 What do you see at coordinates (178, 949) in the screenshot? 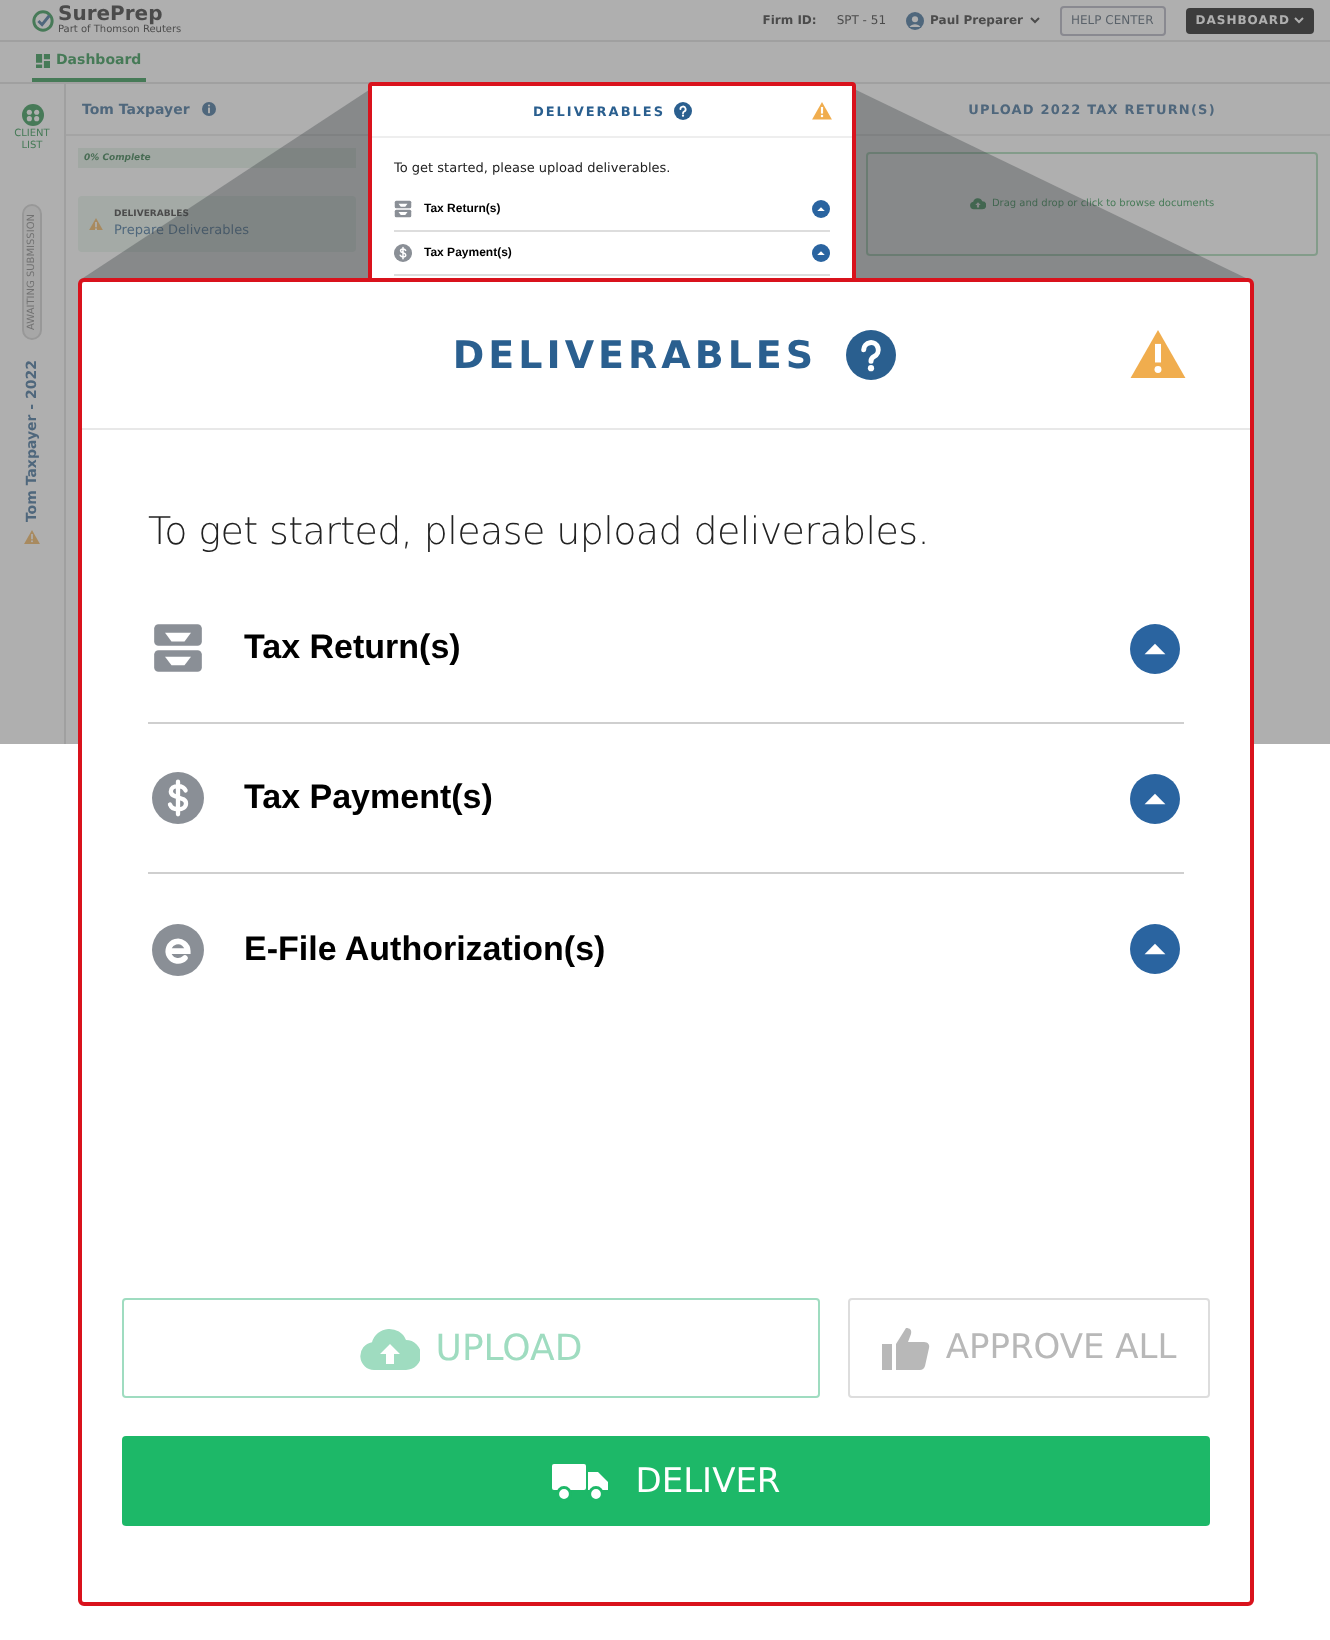
I see `e-circle-icon` at bounding box center [178, 949].